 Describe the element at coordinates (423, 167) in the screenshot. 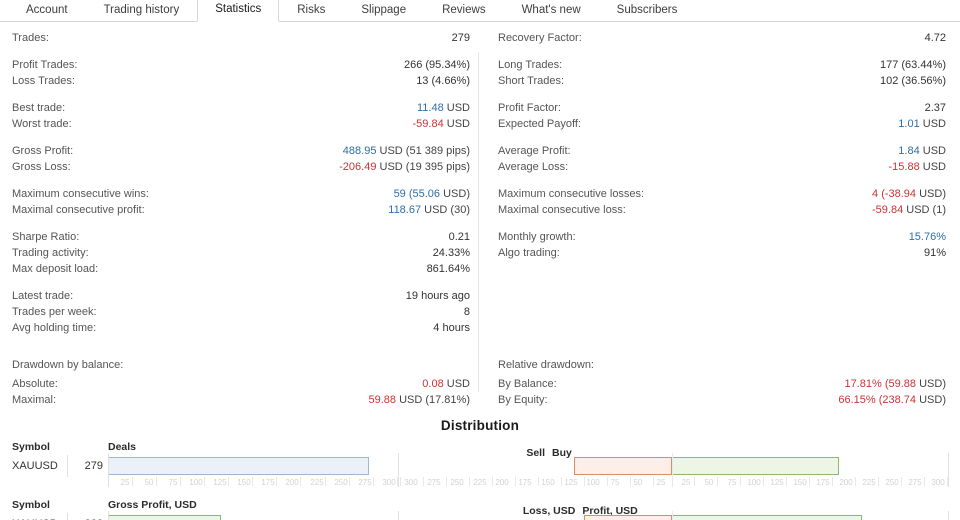

I see `stat-unit: USD (19 395 pips)` at that location.